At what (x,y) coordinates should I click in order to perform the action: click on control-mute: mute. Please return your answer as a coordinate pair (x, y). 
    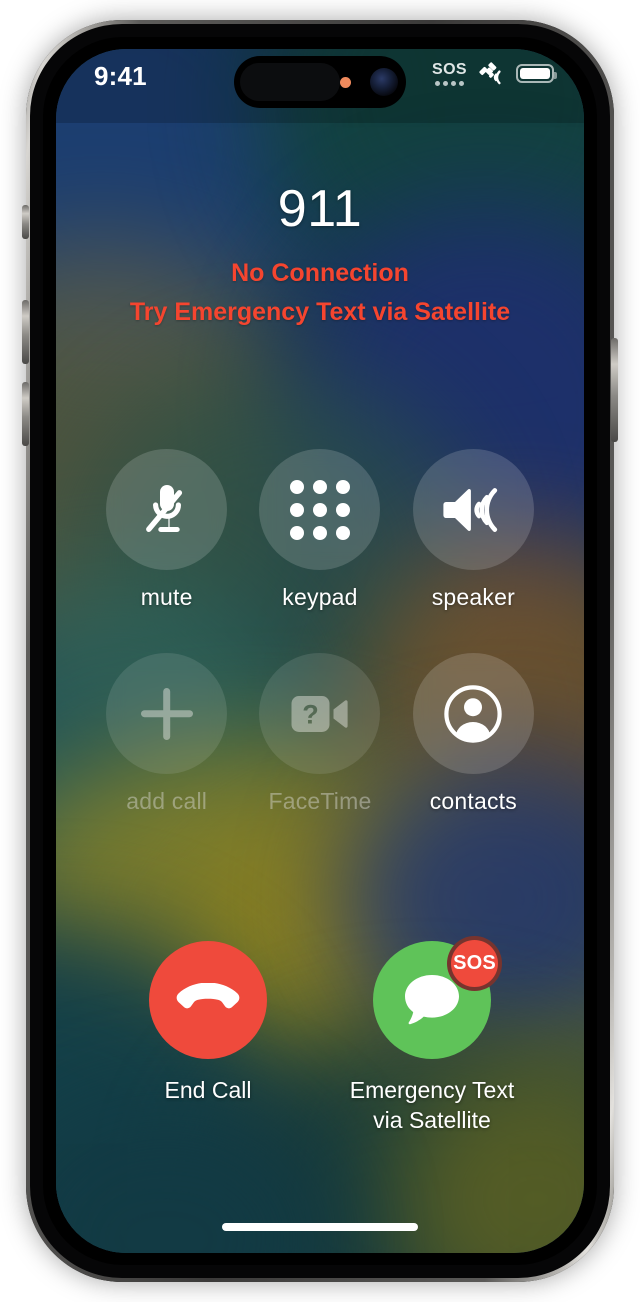
    Looking at the image, I should click on (166, 530).